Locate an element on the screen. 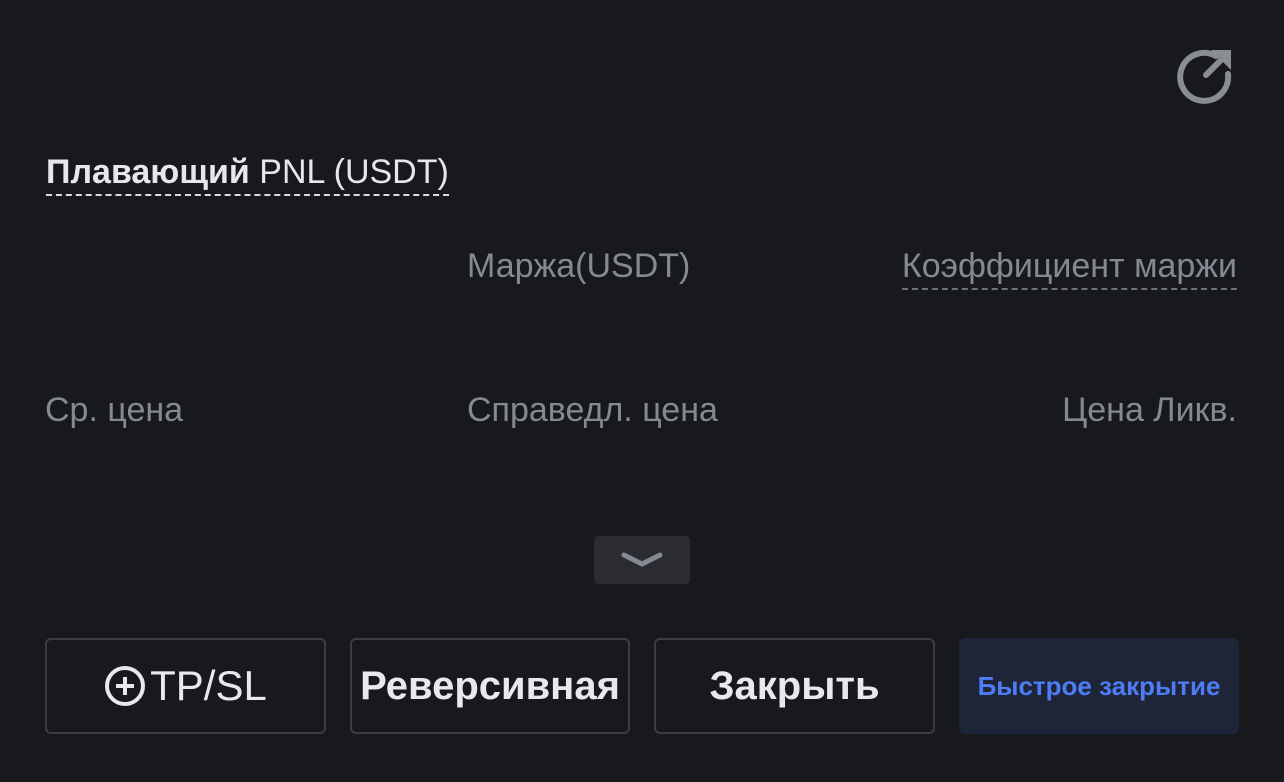  share-button is located at coordinates (1206, 74).